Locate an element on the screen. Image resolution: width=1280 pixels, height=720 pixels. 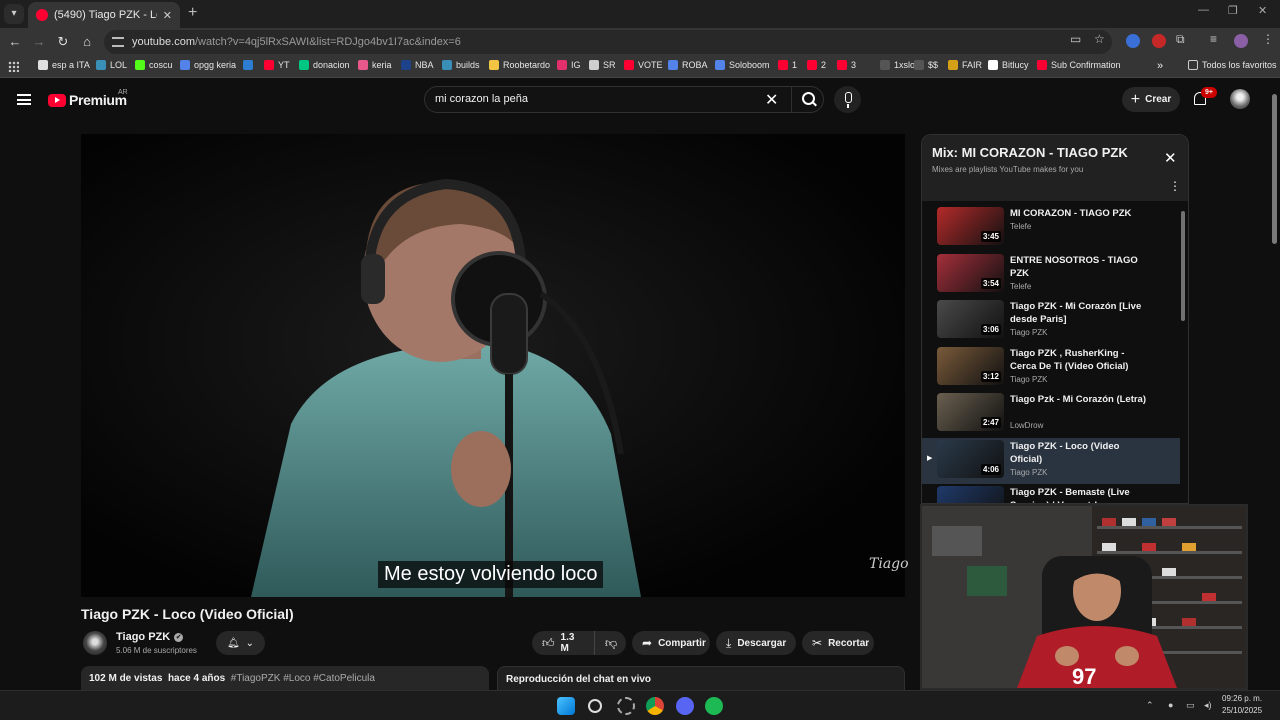
browser-menu-icon: ⋮ is located at coordinates (1268, 39).